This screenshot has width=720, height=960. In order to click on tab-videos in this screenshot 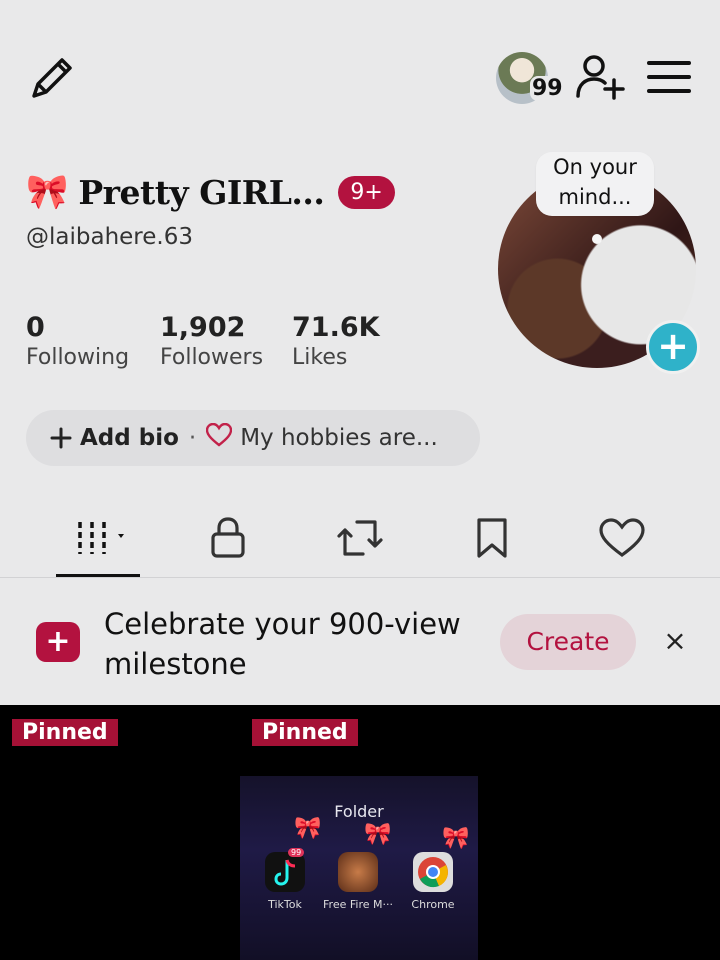, I will do `click(96, 538)`.